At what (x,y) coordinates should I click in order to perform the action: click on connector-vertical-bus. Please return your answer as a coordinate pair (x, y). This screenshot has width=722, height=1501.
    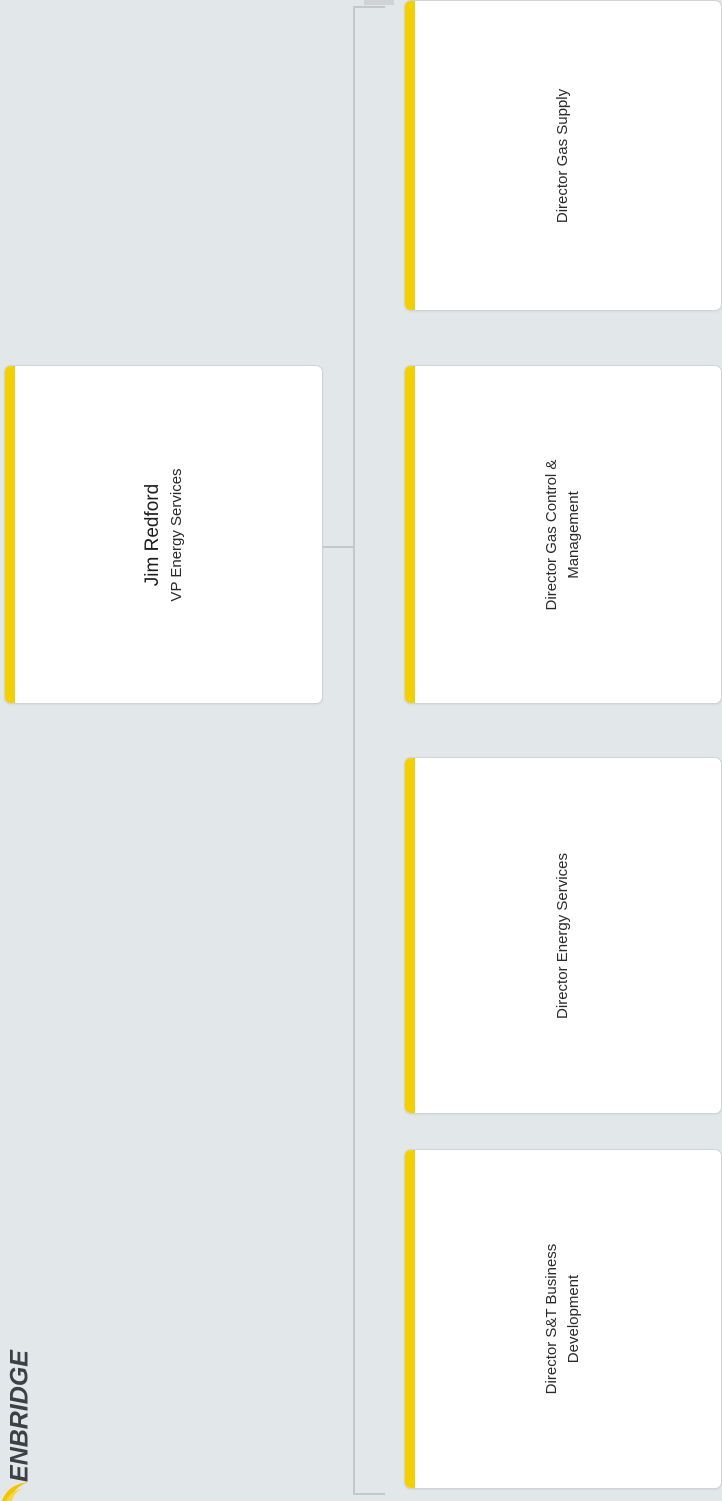
    Looking at the image, I should click on (354, 750).